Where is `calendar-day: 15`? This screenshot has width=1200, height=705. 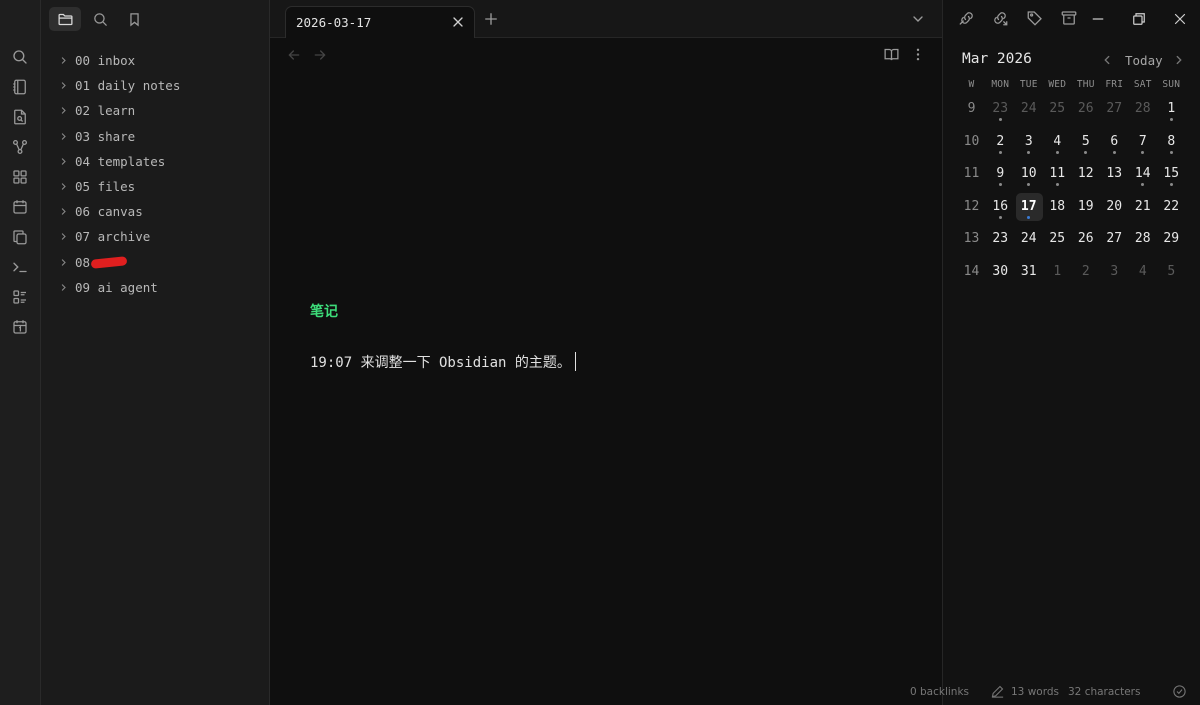 calendar-day: 15 is located at coordinates (1171, 174).